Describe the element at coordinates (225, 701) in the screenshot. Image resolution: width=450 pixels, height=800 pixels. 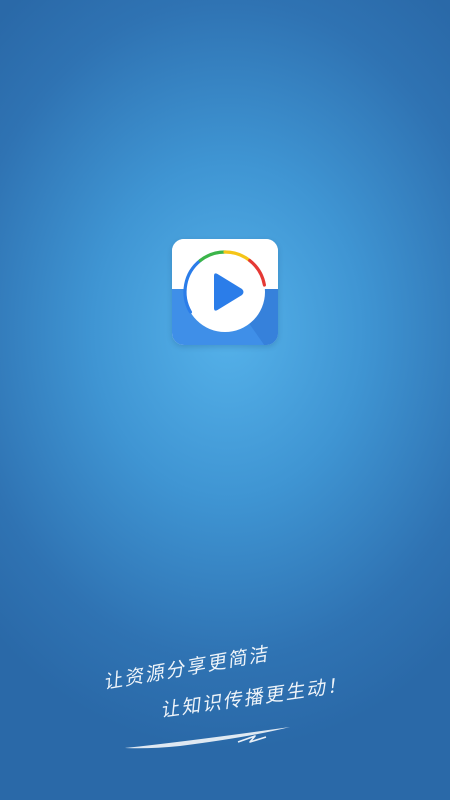
I see `slogan: 让资源分享更简洁 让知识传播更生动！` at that location.